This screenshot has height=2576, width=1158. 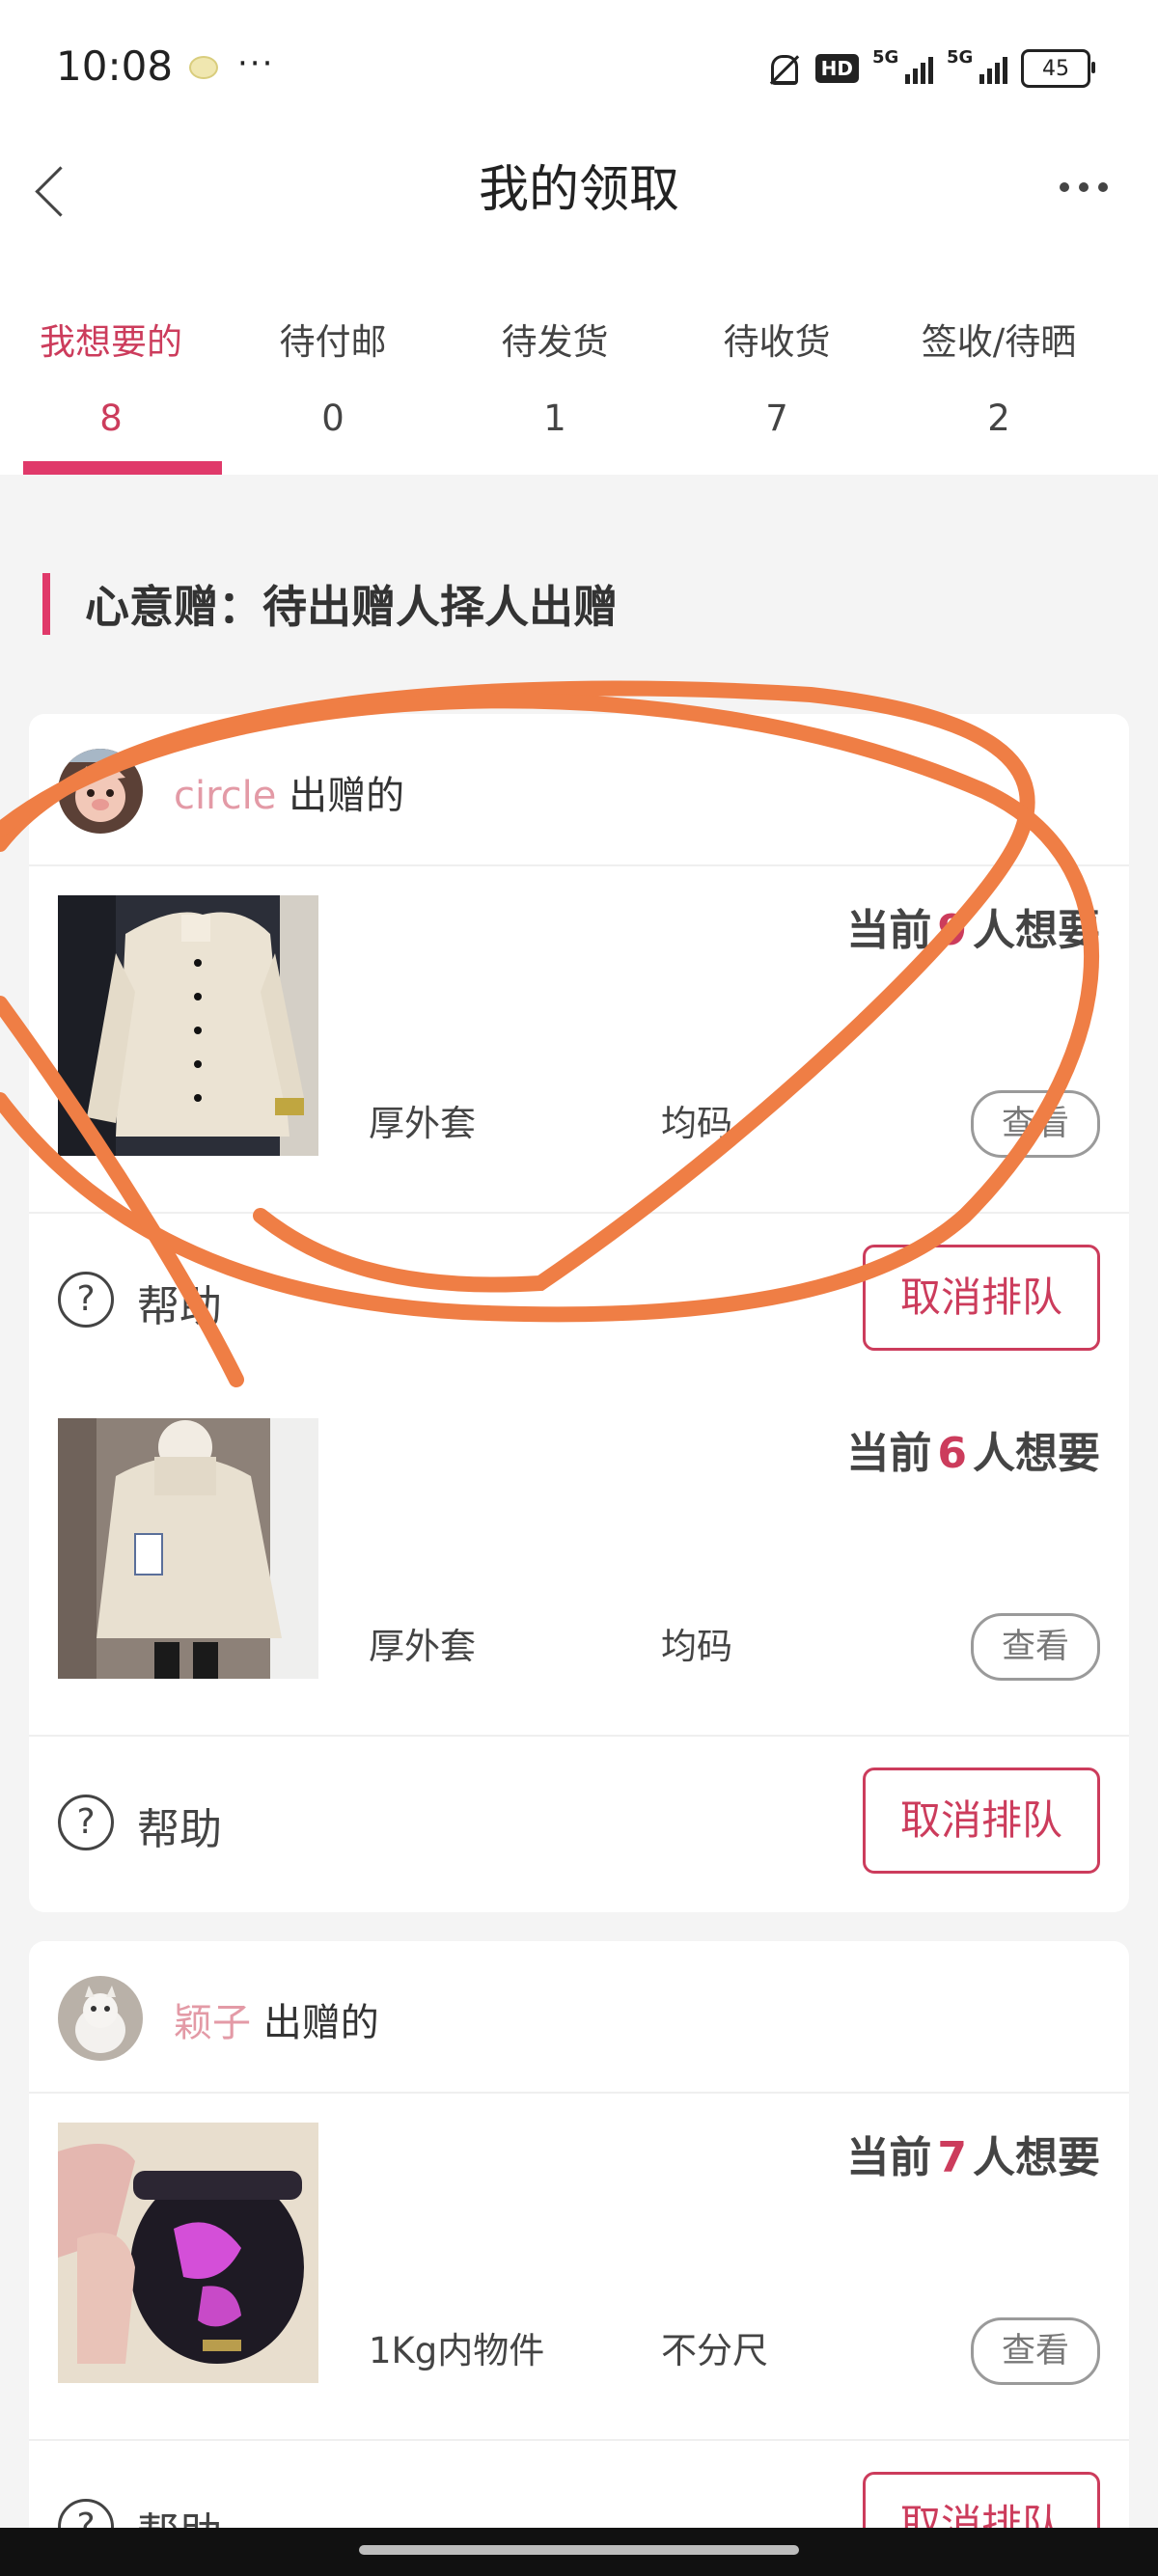 I want to click on donor-line: 颖子 出赠的, so click(x=276, y=2019).